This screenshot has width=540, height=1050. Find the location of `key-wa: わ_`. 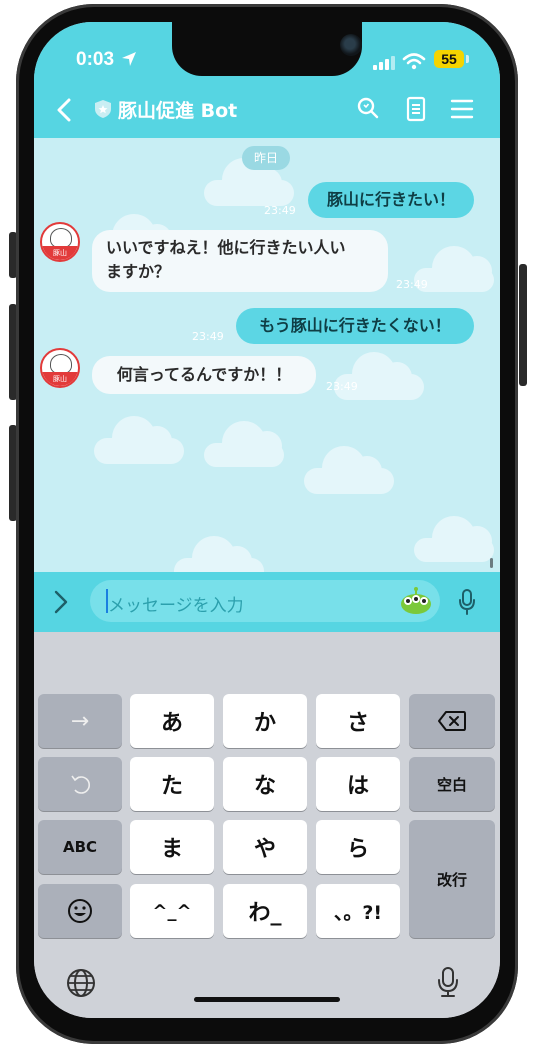

key-wa: わ_ is located at coordinates (265, 911).